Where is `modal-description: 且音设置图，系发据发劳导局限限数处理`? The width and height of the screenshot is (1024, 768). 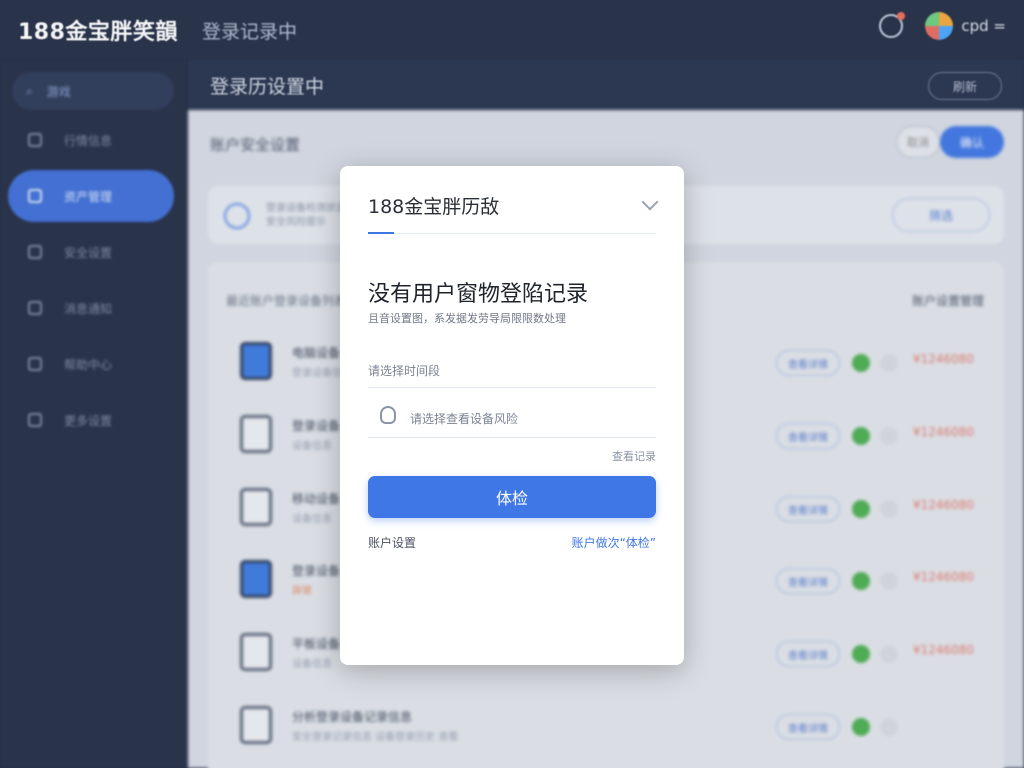 modal-description: 且音设置图，系发据发劳导局限限数处理 is located at coordinates (467, 318).